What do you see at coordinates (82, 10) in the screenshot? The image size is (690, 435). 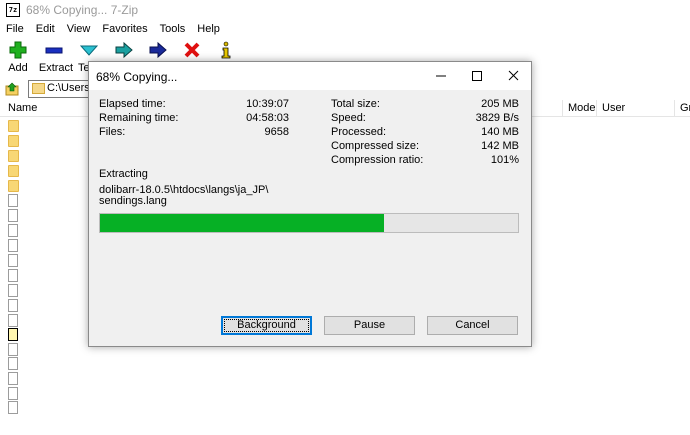 I see `main-window-title: 68% Copying... 7-Zip` at bounding box center [82, 10].